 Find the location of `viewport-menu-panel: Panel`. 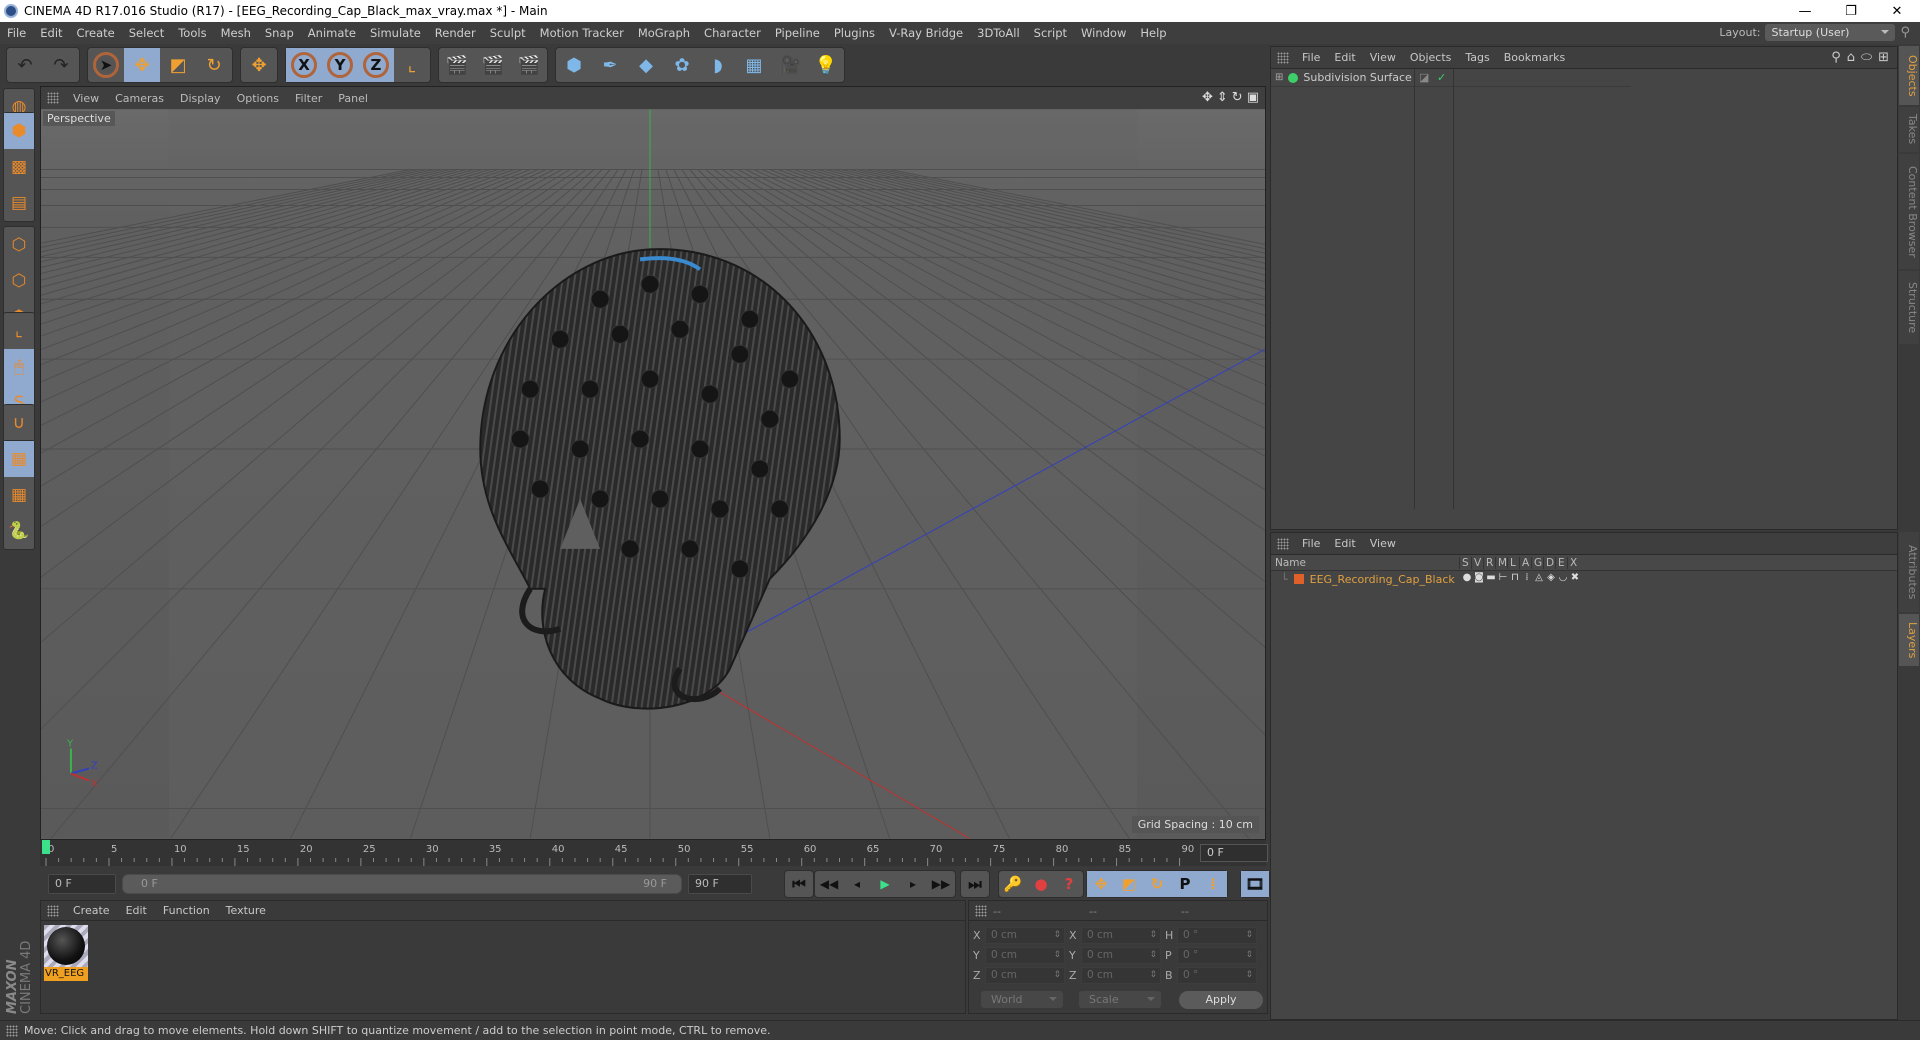

viewport-menu-panel: Panel is located at coordinates (353, 98).